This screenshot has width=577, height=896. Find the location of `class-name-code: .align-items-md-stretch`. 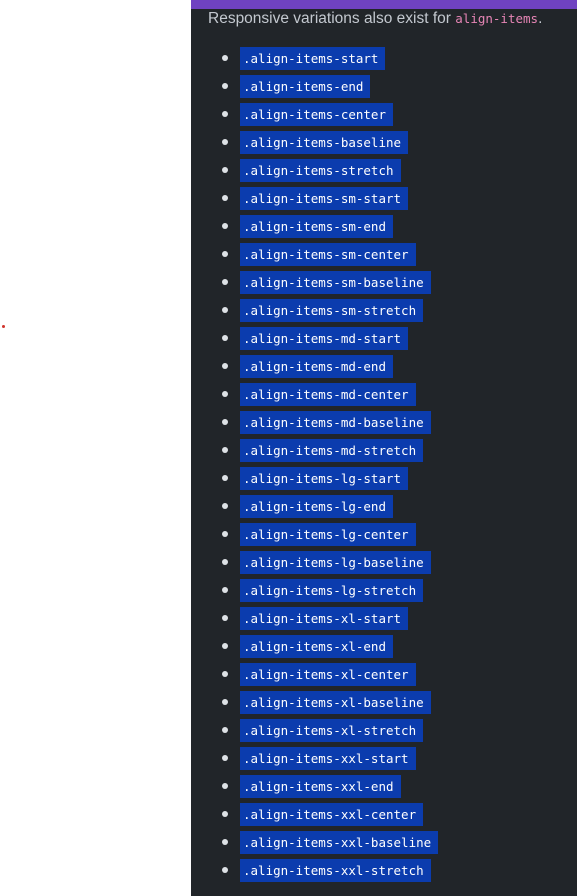

class-name-code: .align-items-md-stretch is located at coordinates (332, 450).